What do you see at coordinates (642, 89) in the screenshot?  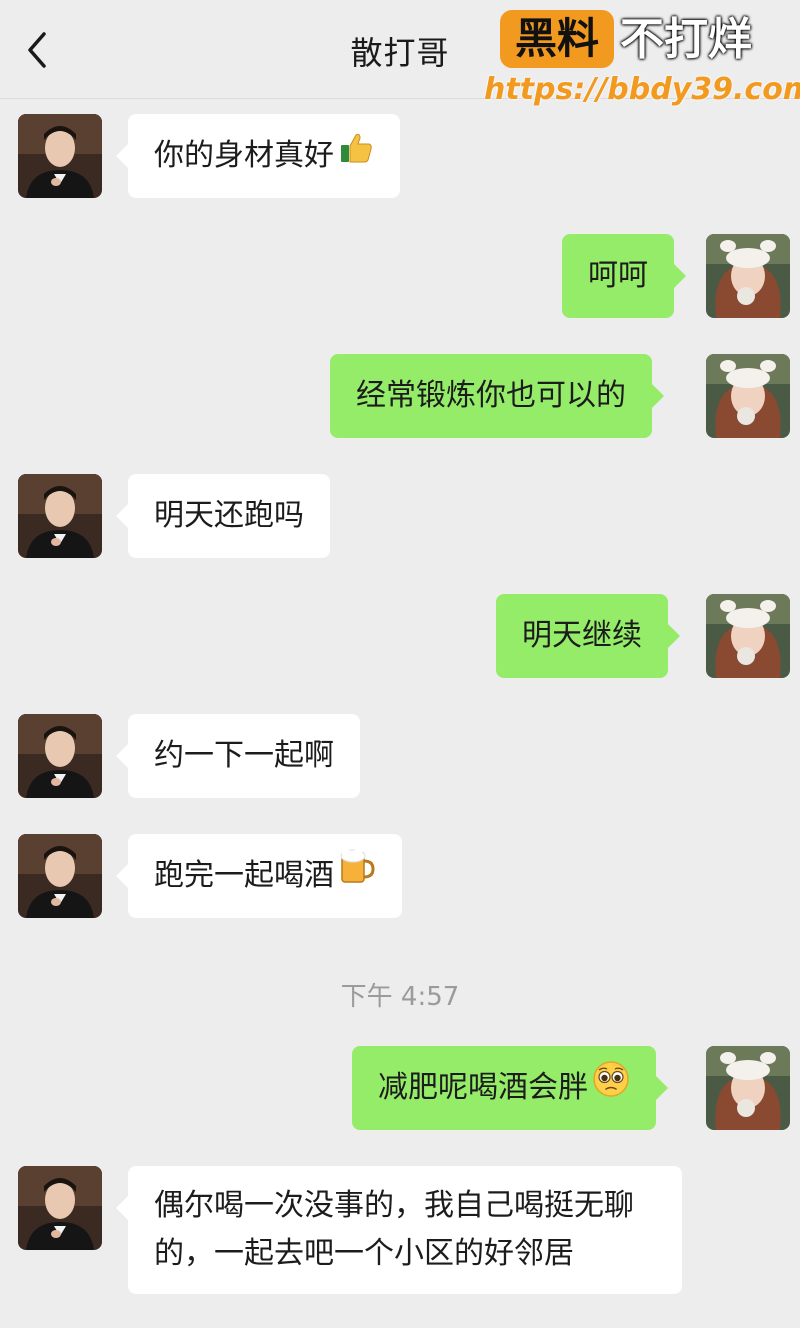 I see `watermark-url: https://bbdy39.com` at bounding box center [642, 89].